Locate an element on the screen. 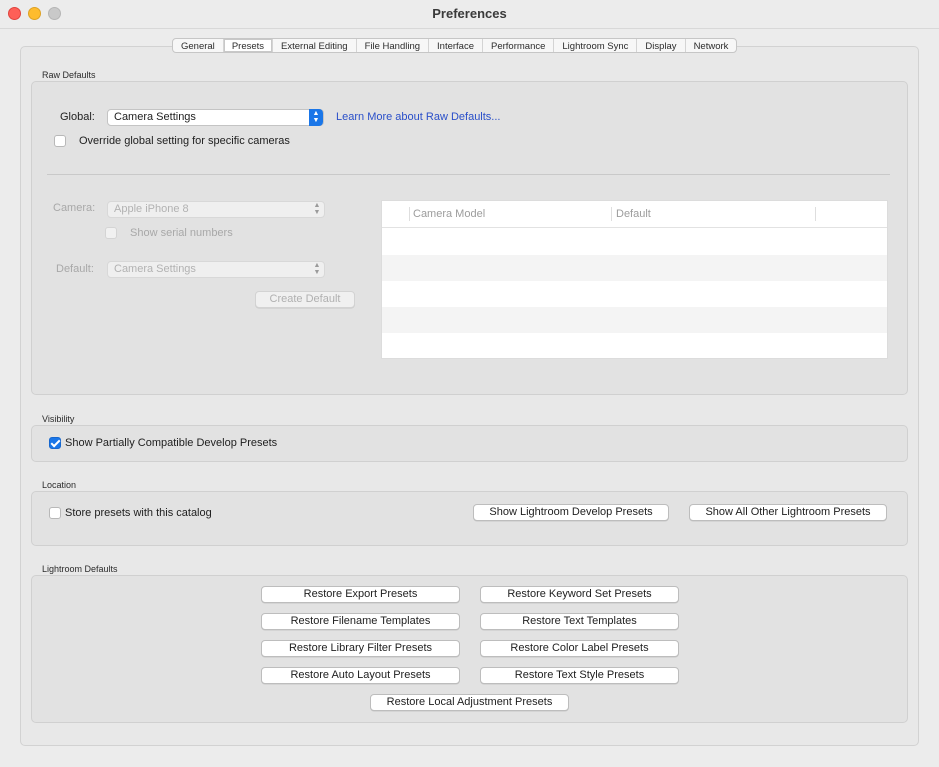 This screenshot has width=939, height=767. restore-keyword-set-presets-button: Restore Keyword Set Presets is located at coordinates (579, 594).